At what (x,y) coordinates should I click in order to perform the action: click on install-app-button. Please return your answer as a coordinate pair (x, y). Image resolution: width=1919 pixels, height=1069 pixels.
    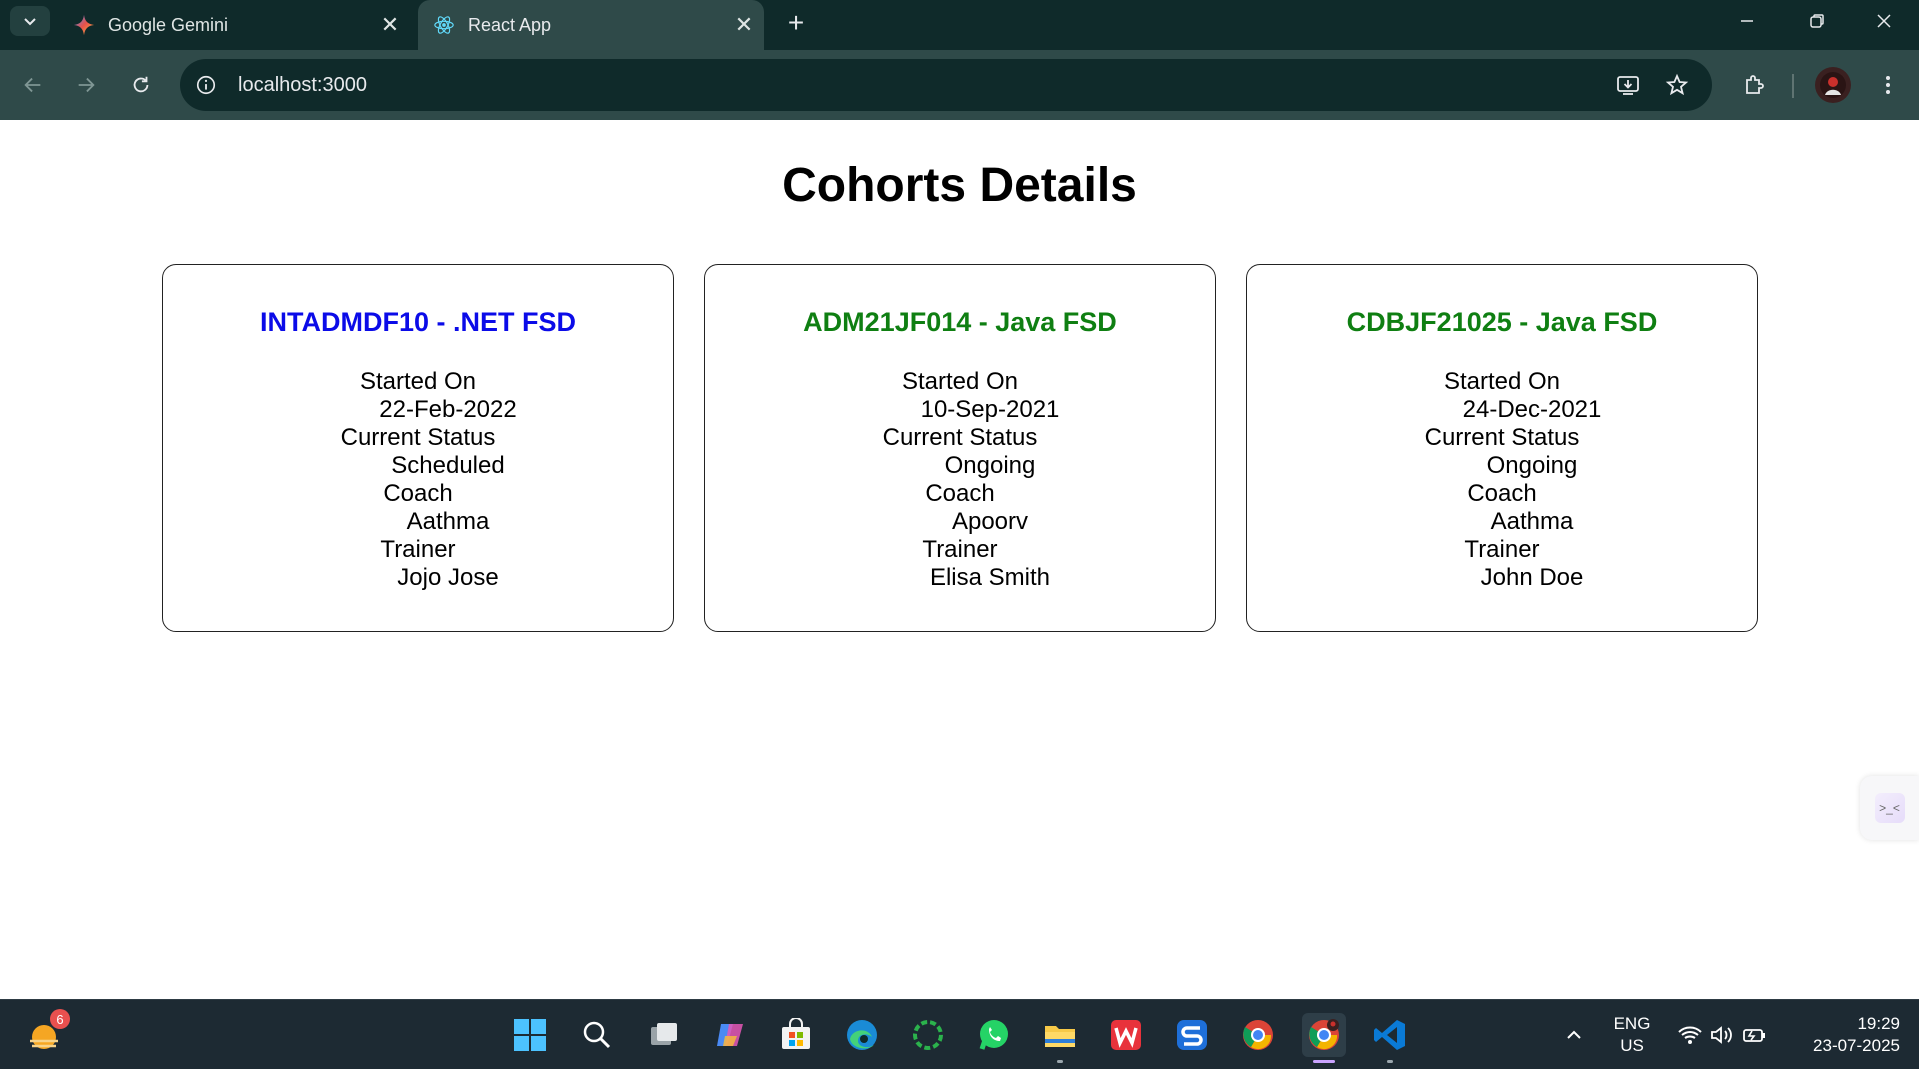
    Looking at the image, I should click on (1628, 85).